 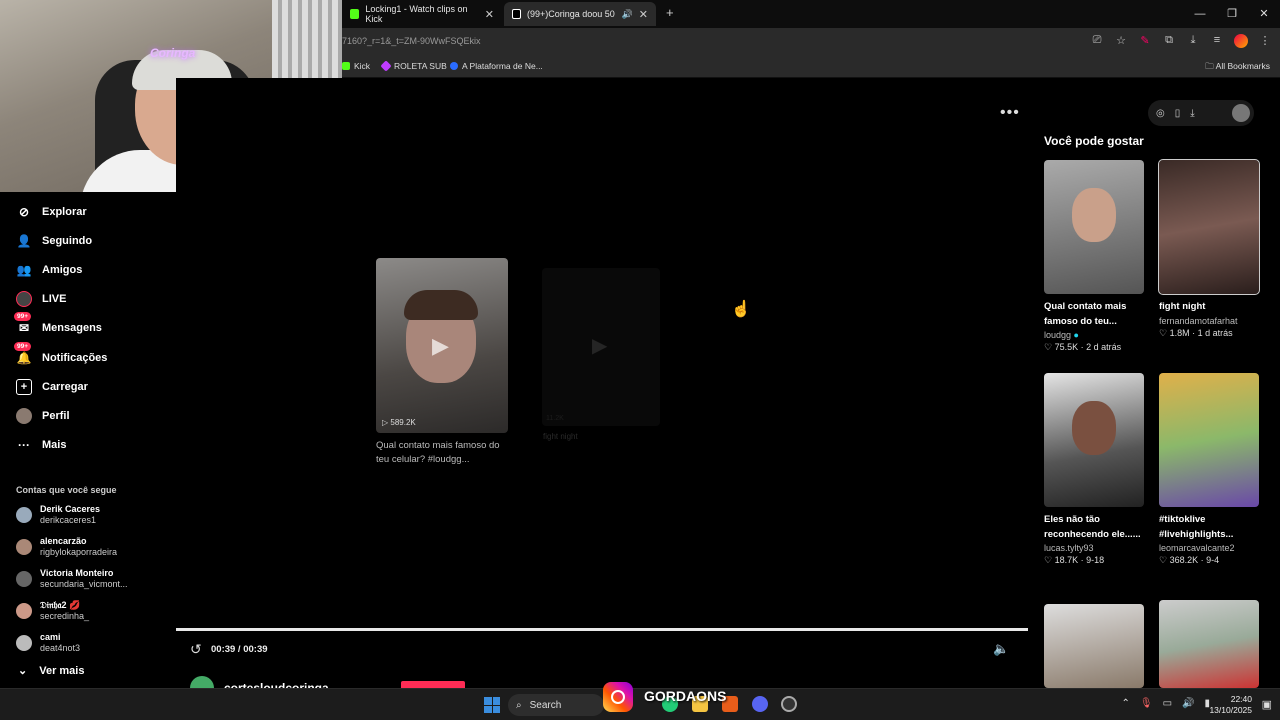 What do you see at coordinates (789, 704) in the screenshot?
I see `steam-icon` at bounding box center [789, 704].